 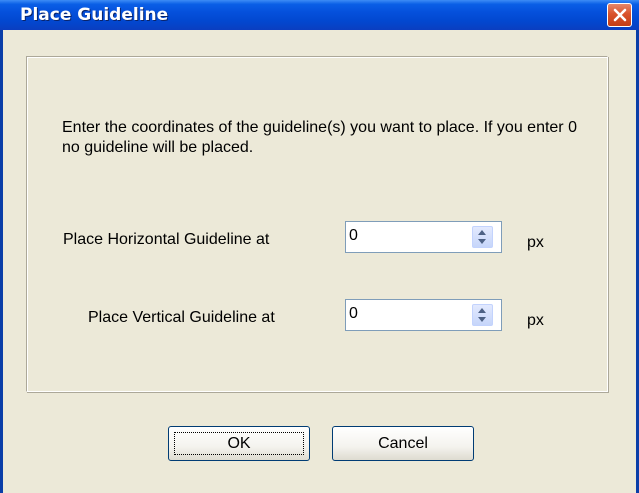 I want to click on close-button, so click(x=619, y=15).